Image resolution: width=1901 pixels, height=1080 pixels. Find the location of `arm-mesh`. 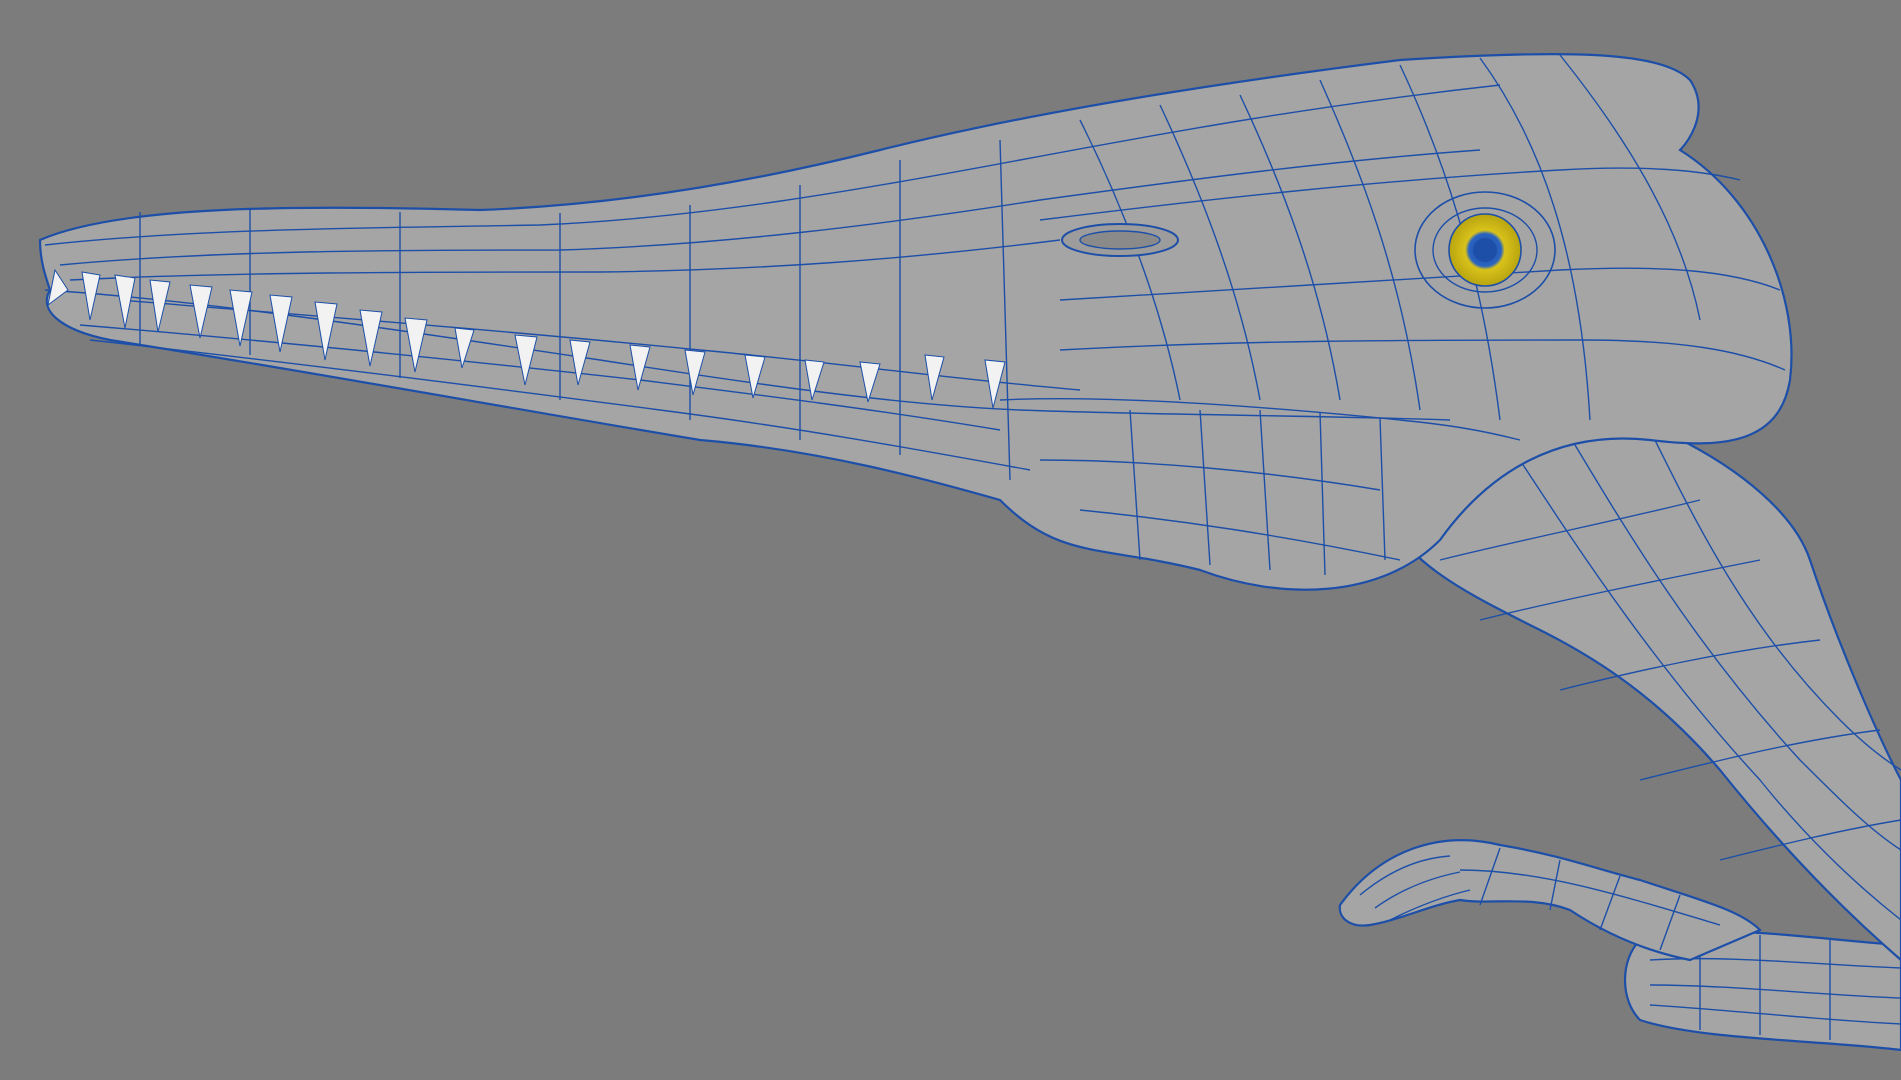

arm-mesh is located at coordinates (1550, 900).